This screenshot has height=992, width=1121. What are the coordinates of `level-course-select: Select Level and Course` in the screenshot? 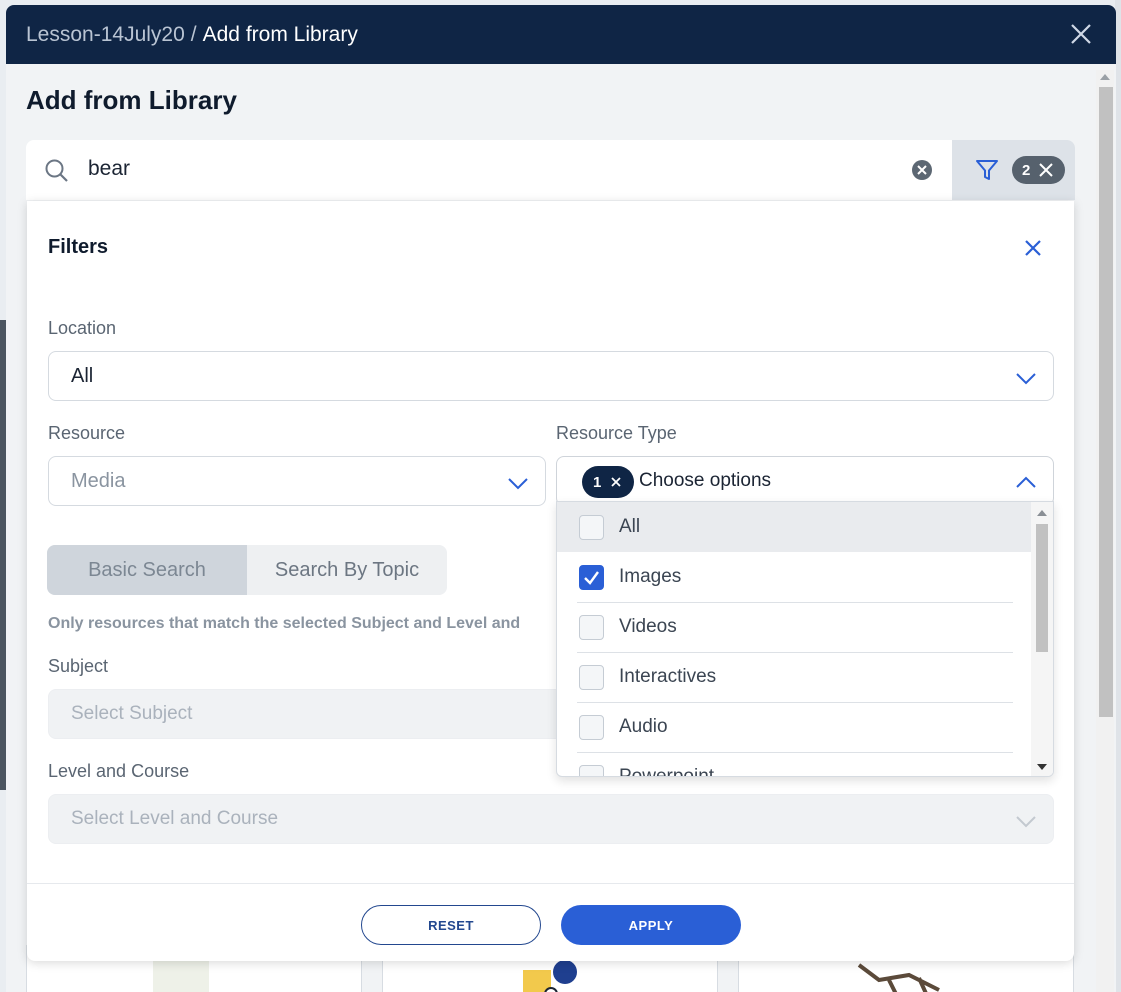 It's located at (551, 819).